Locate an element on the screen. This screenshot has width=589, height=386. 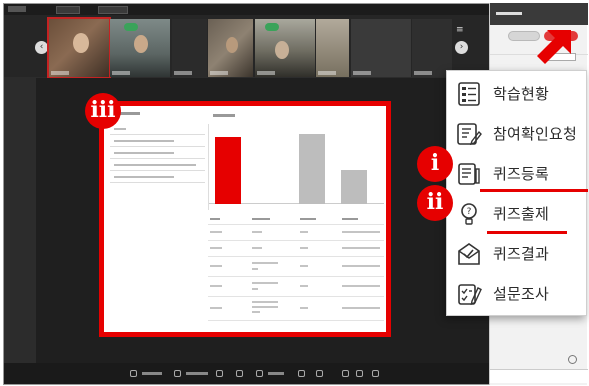
screen-share-icon is located at coordinates (133, 373).